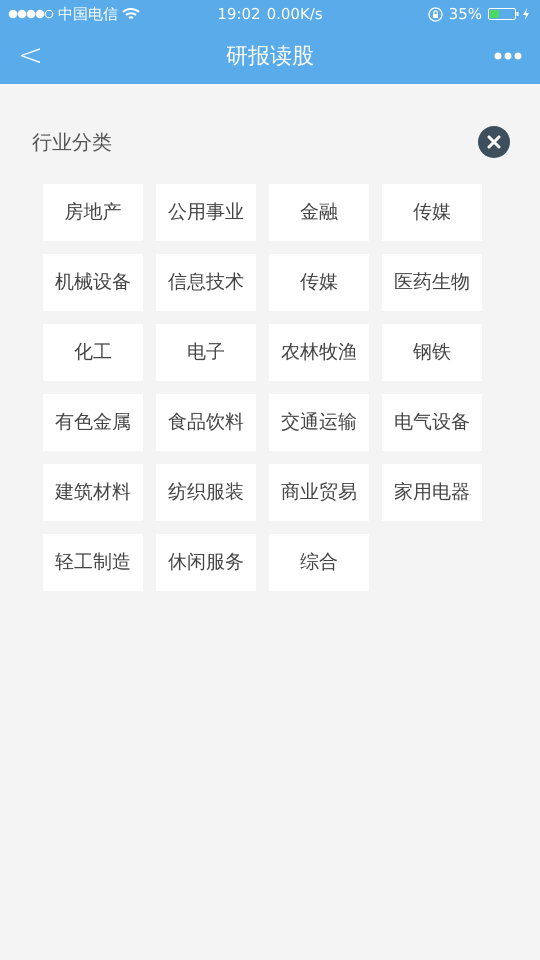 The height and width of the screenshot is (960, 540). Describe the element at coordinates (465, 14) in the screenshot. I see `battery-text: 35%` at that location.